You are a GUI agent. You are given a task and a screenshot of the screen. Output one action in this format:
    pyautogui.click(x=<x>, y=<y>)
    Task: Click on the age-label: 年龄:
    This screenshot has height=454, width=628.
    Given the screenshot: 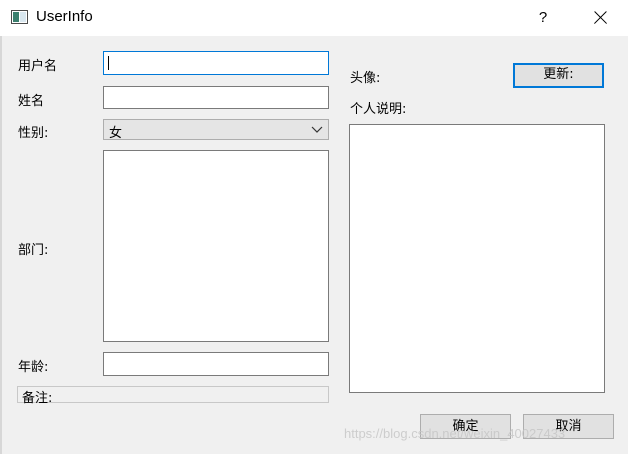 What is the action you would take?
    pyautogui.click(x=33, y=367)
    